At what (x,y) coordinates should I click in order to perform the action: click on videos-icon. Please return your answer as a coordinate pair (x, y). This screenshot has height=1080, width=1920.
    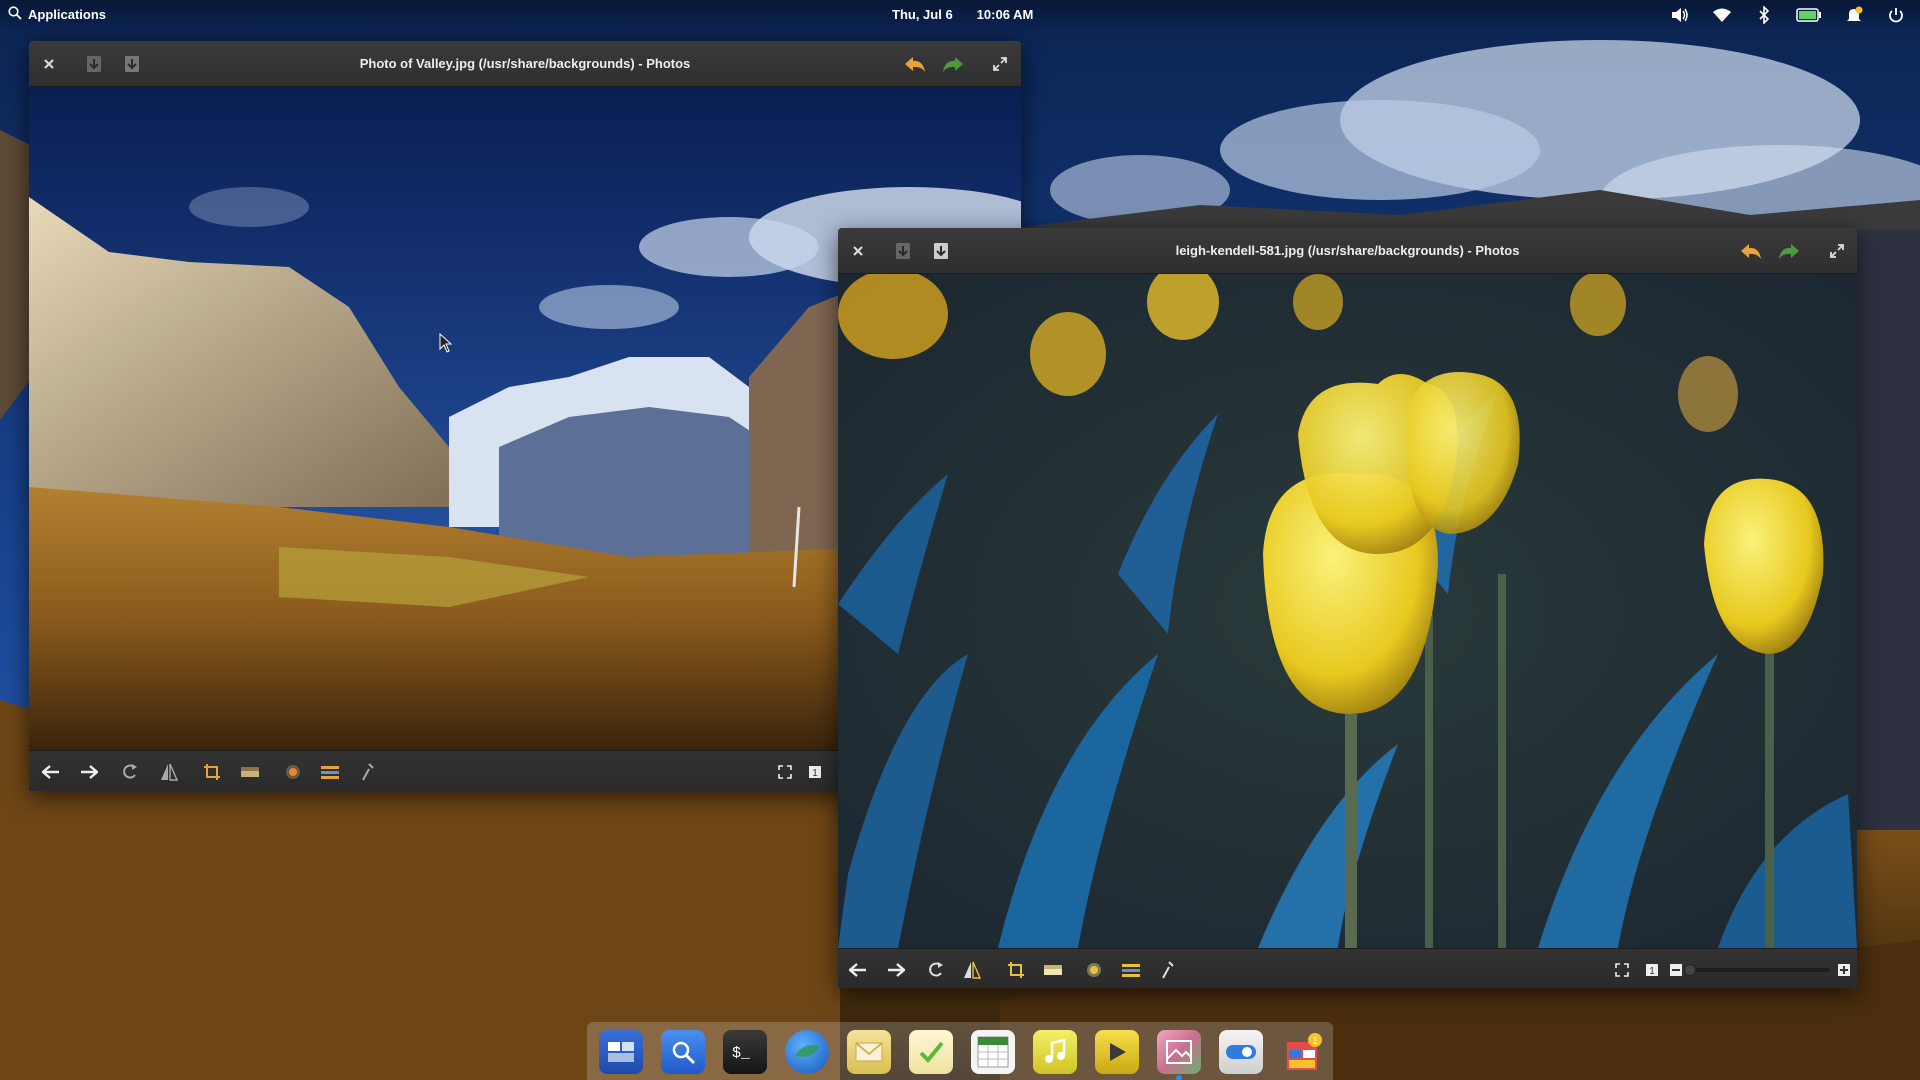
    Looking at the image, I should click on (1117, 1052).